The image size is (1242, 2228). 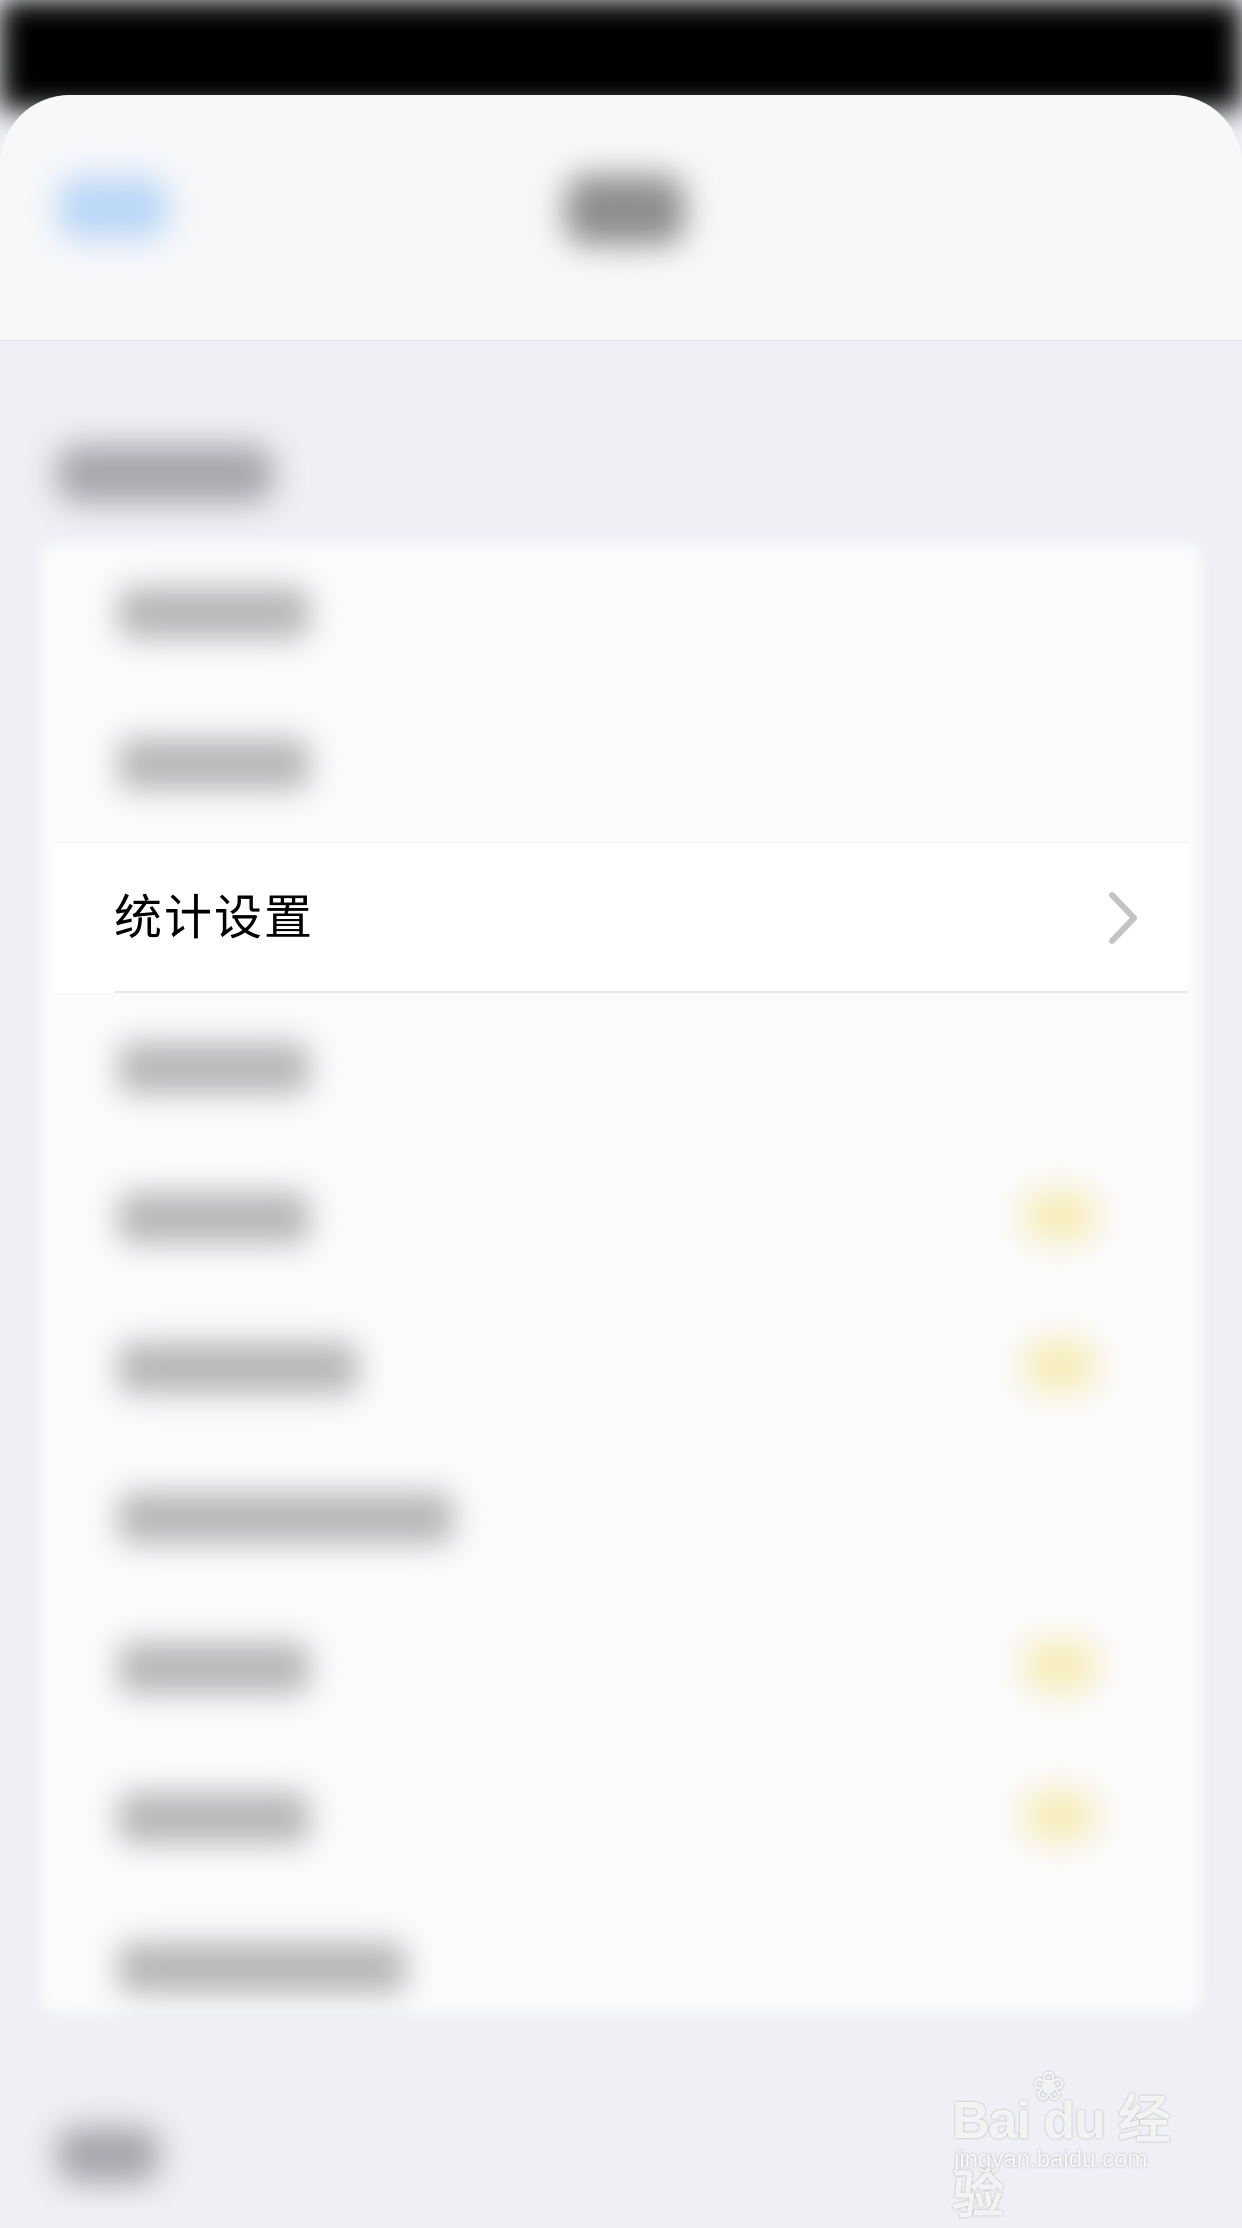 I want to click on watermark-url: jingyan.baidu.com, so click(x=1051, y=2159).